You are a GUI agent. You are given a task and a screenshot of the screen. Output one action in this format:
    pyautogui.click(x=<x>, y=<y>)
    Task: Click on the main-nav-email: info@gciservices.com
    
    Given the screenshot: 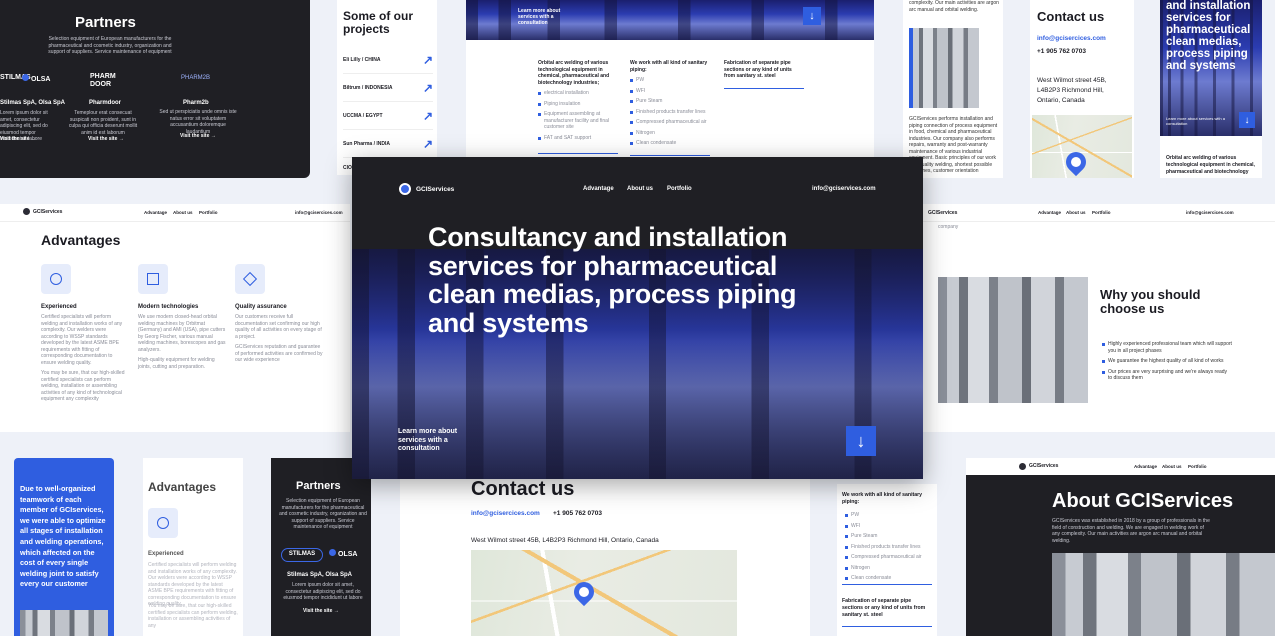 What is the action you would take?
    pyautogui.click(x=844, y=189)
    